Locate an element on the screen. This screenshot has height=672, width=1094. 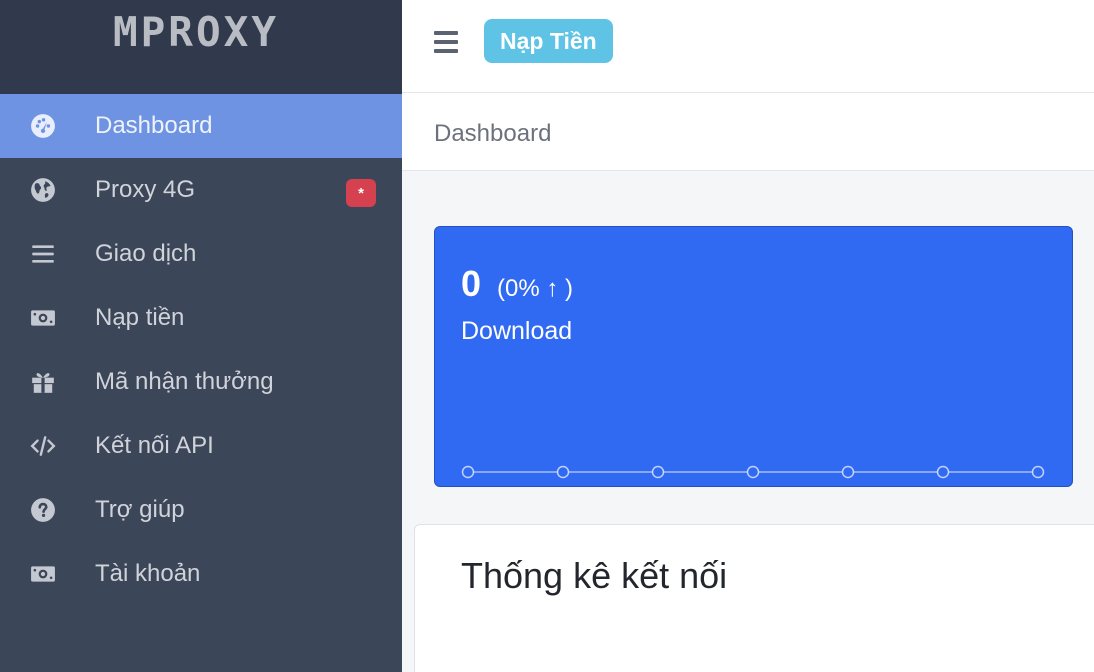
sidebar-item-proxy-4g: Proxy 4G * is located at coordinates (201, 190).